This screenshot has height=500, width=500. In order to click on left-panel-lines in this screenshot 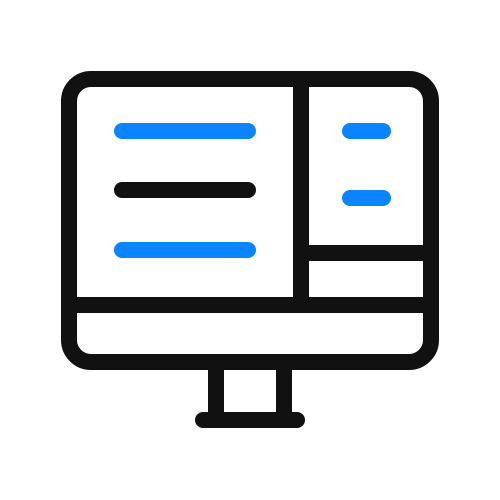, I will do `click(185, 190)`.